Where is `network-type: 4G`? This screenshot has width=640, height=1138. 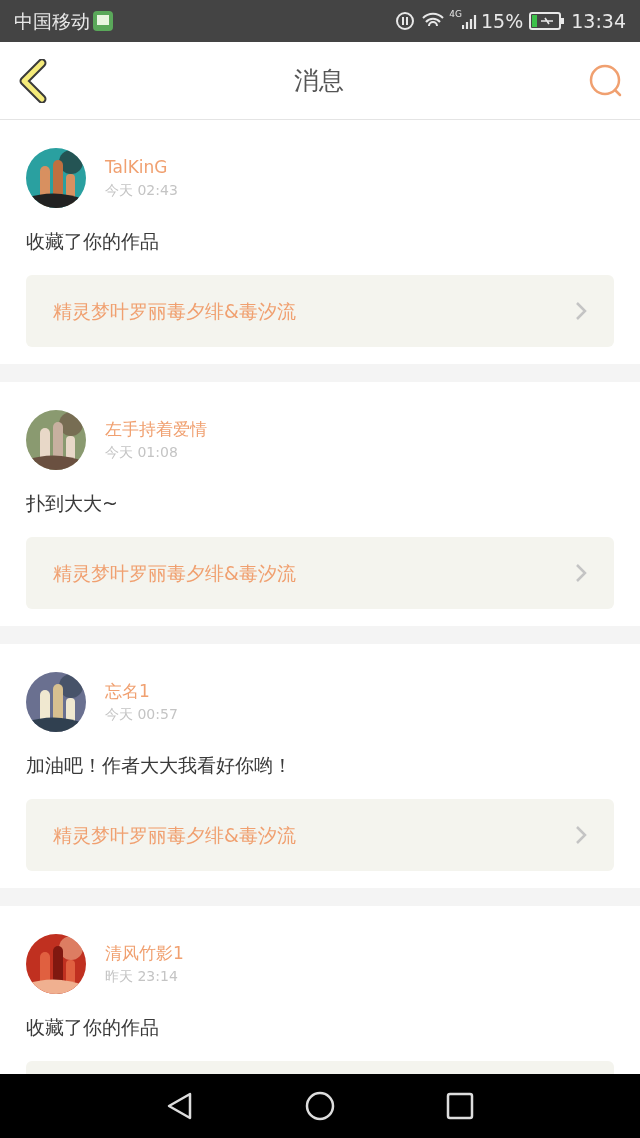
network-type: 4G is located at coordinates (455, 14).